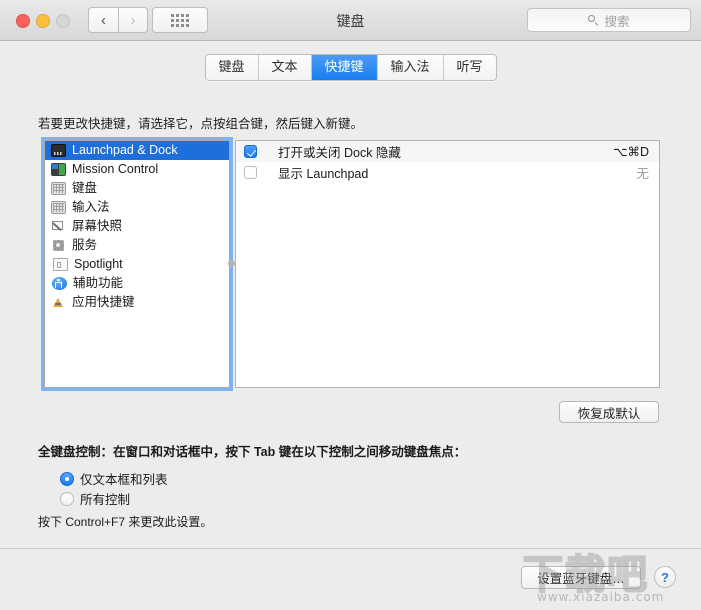 The width and height of the screenshot is (701, 610). I want to click on full-keyboard-access-label: 全键盘控制：在窗口和对话框中，按下 Tab 键在以下控制之间移动键盘焦点：, so click(252, 452).